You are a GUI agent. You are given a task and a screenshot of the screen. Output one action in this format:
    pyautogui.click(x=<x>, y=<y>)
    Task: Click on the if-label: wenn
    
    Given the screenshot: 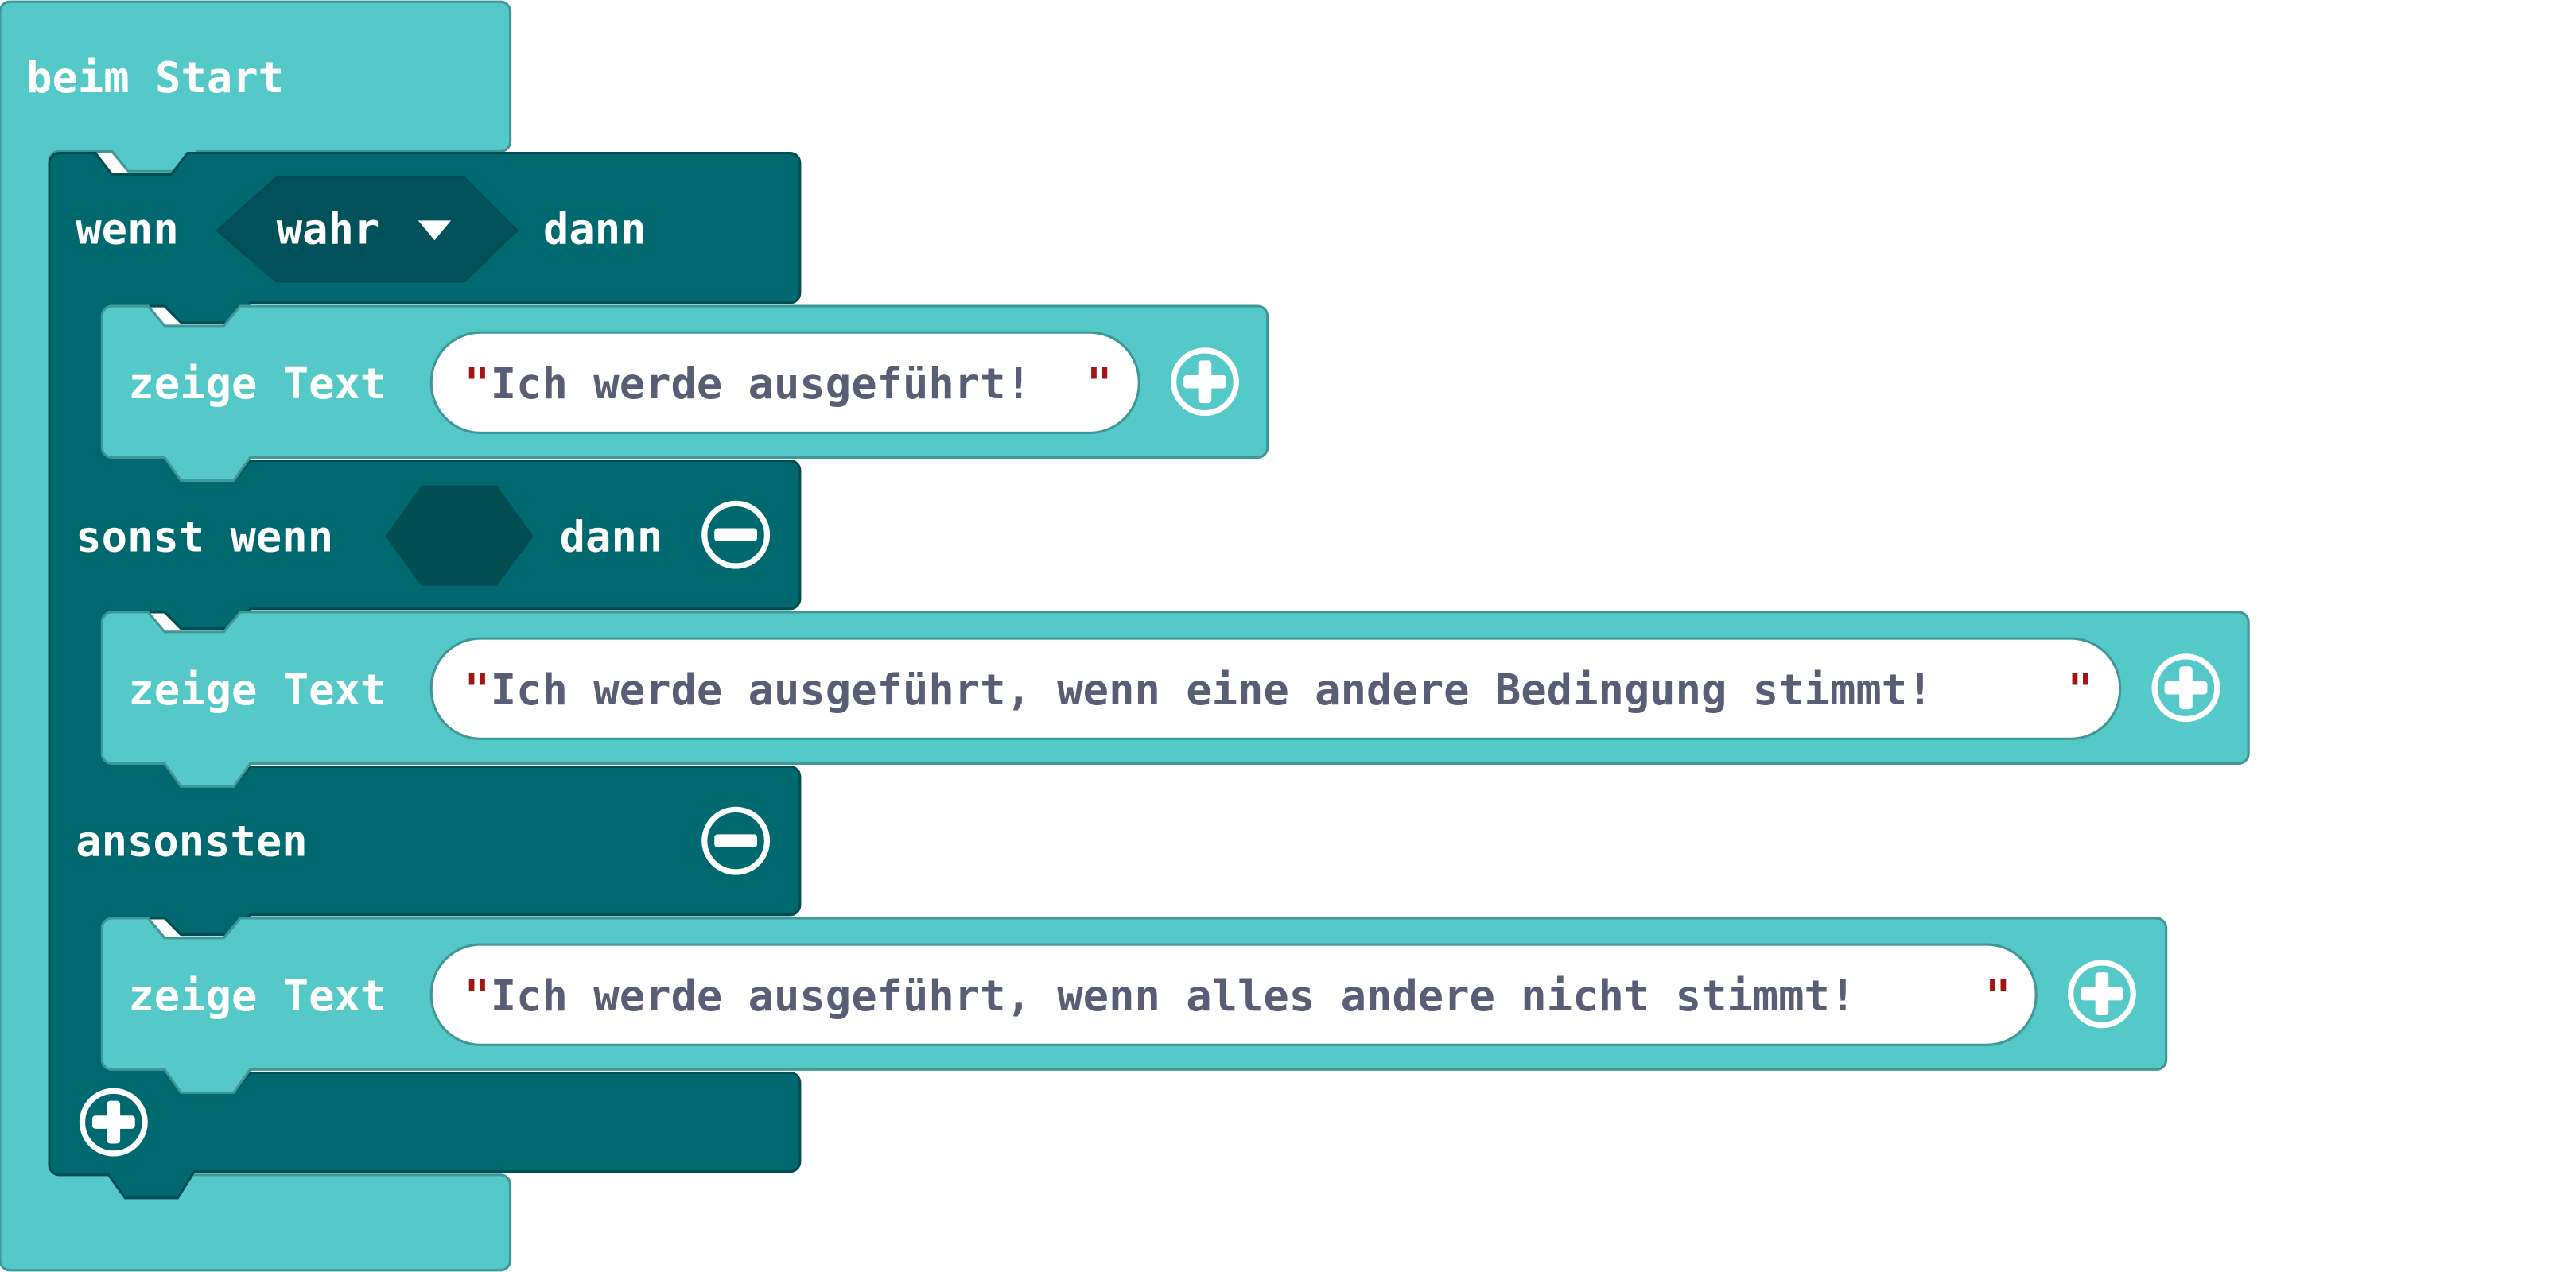 What is the action you would take?
    pyautogui.click(x=127, y=229)
    